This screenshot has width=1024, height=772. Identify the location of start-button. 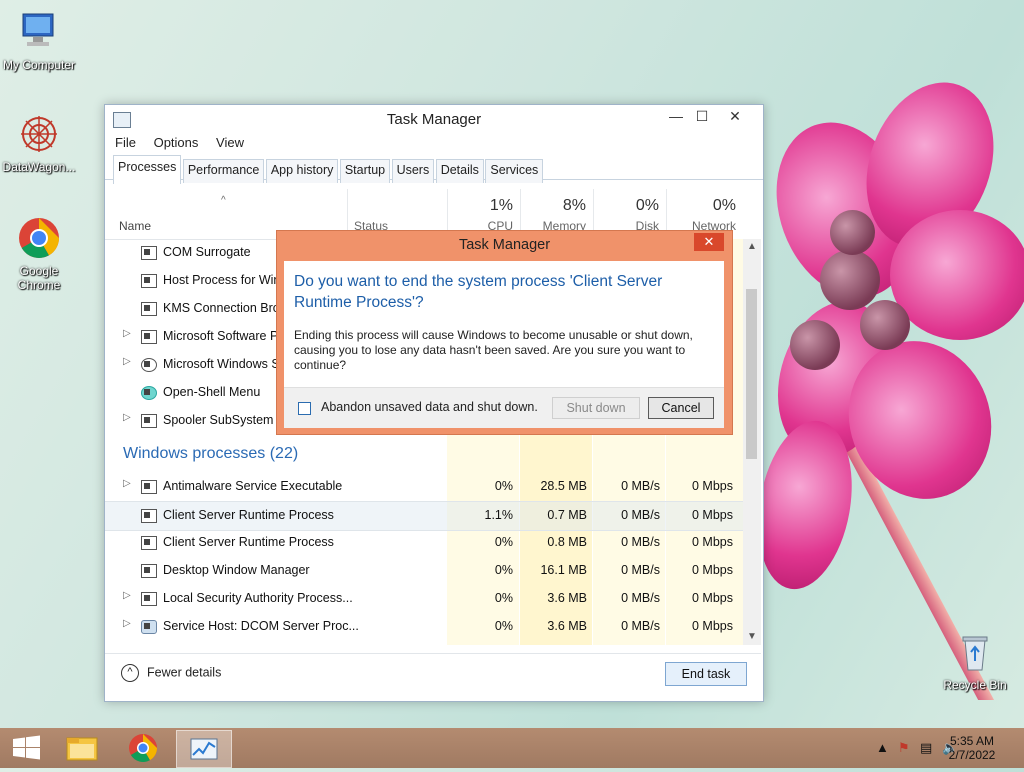
(27, 748).